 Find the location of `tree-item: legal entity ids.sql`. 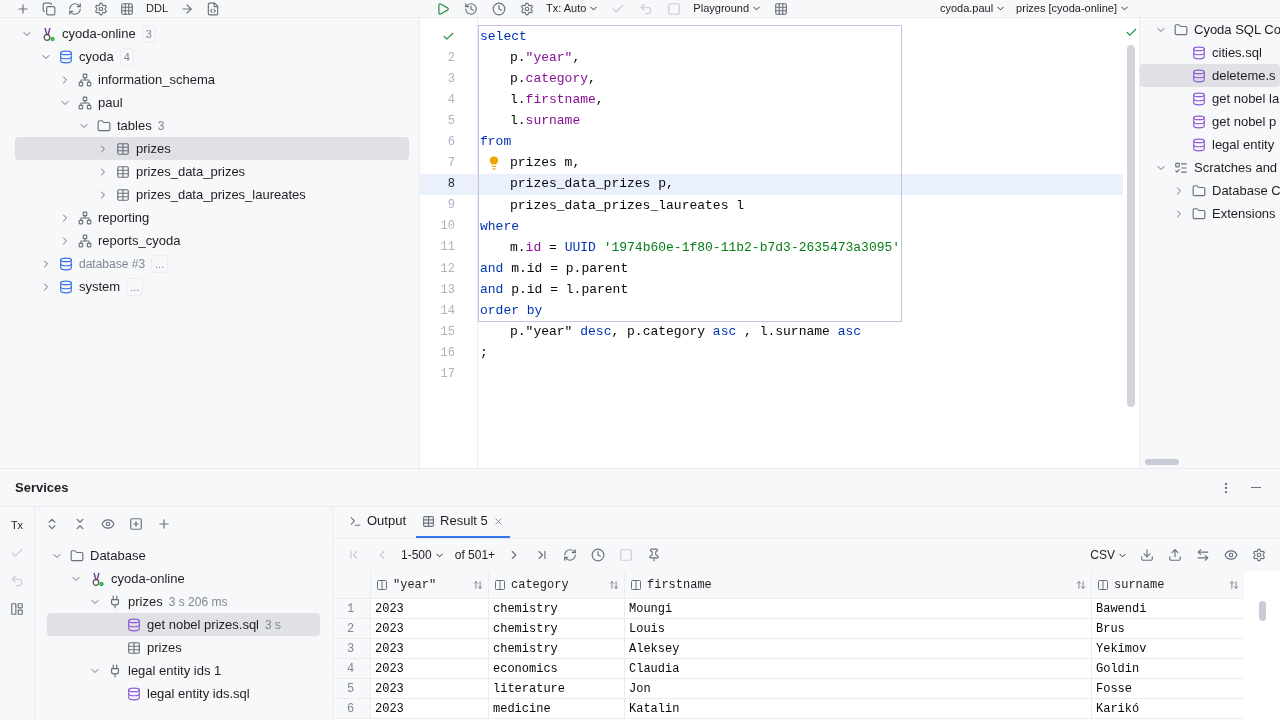

tree-item: legal entity ids.sql is located at coordinates (183, 693).